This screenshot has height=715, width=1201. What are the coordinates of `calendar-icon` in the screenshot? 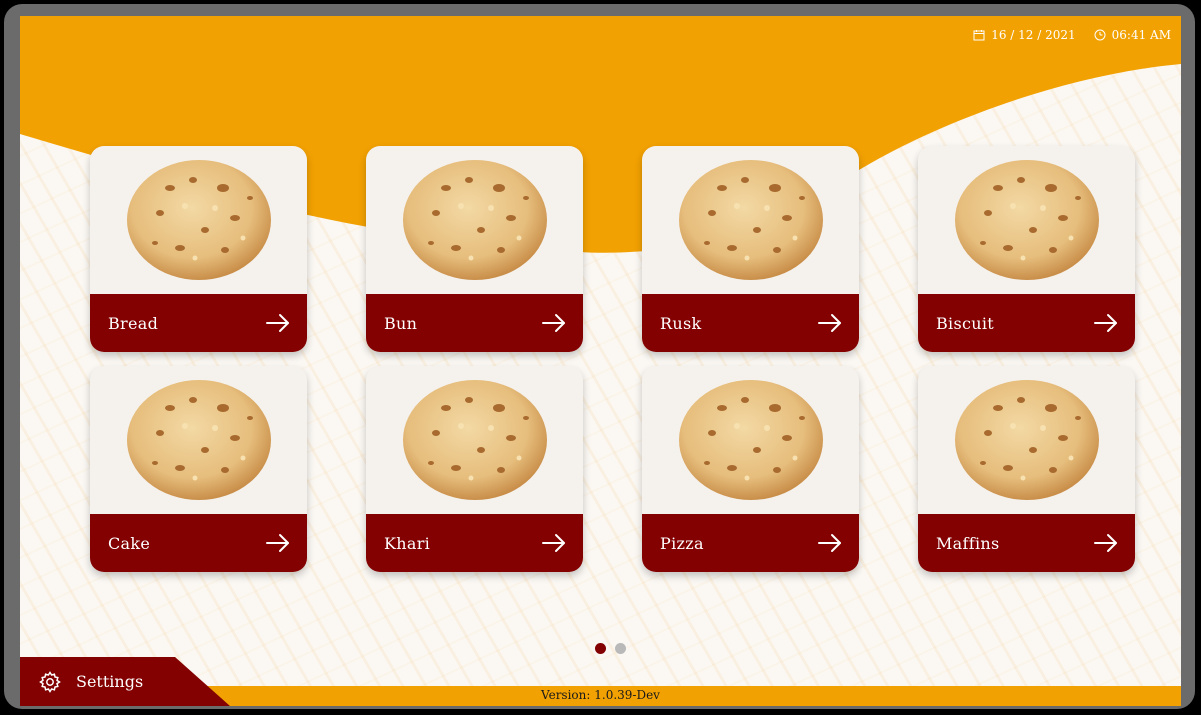 It's located at (979, 35).